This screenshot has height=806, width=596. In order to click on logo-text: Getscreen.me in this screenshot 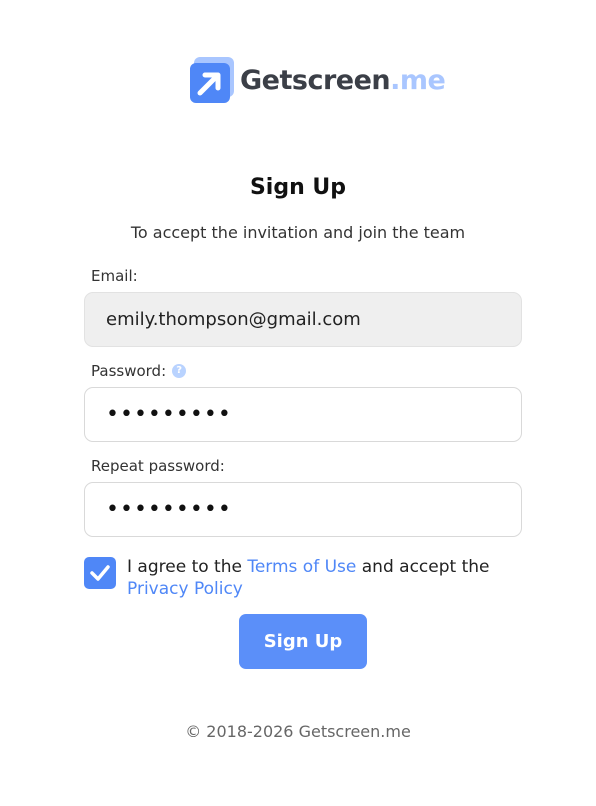, I will do `click(343, 80)`.